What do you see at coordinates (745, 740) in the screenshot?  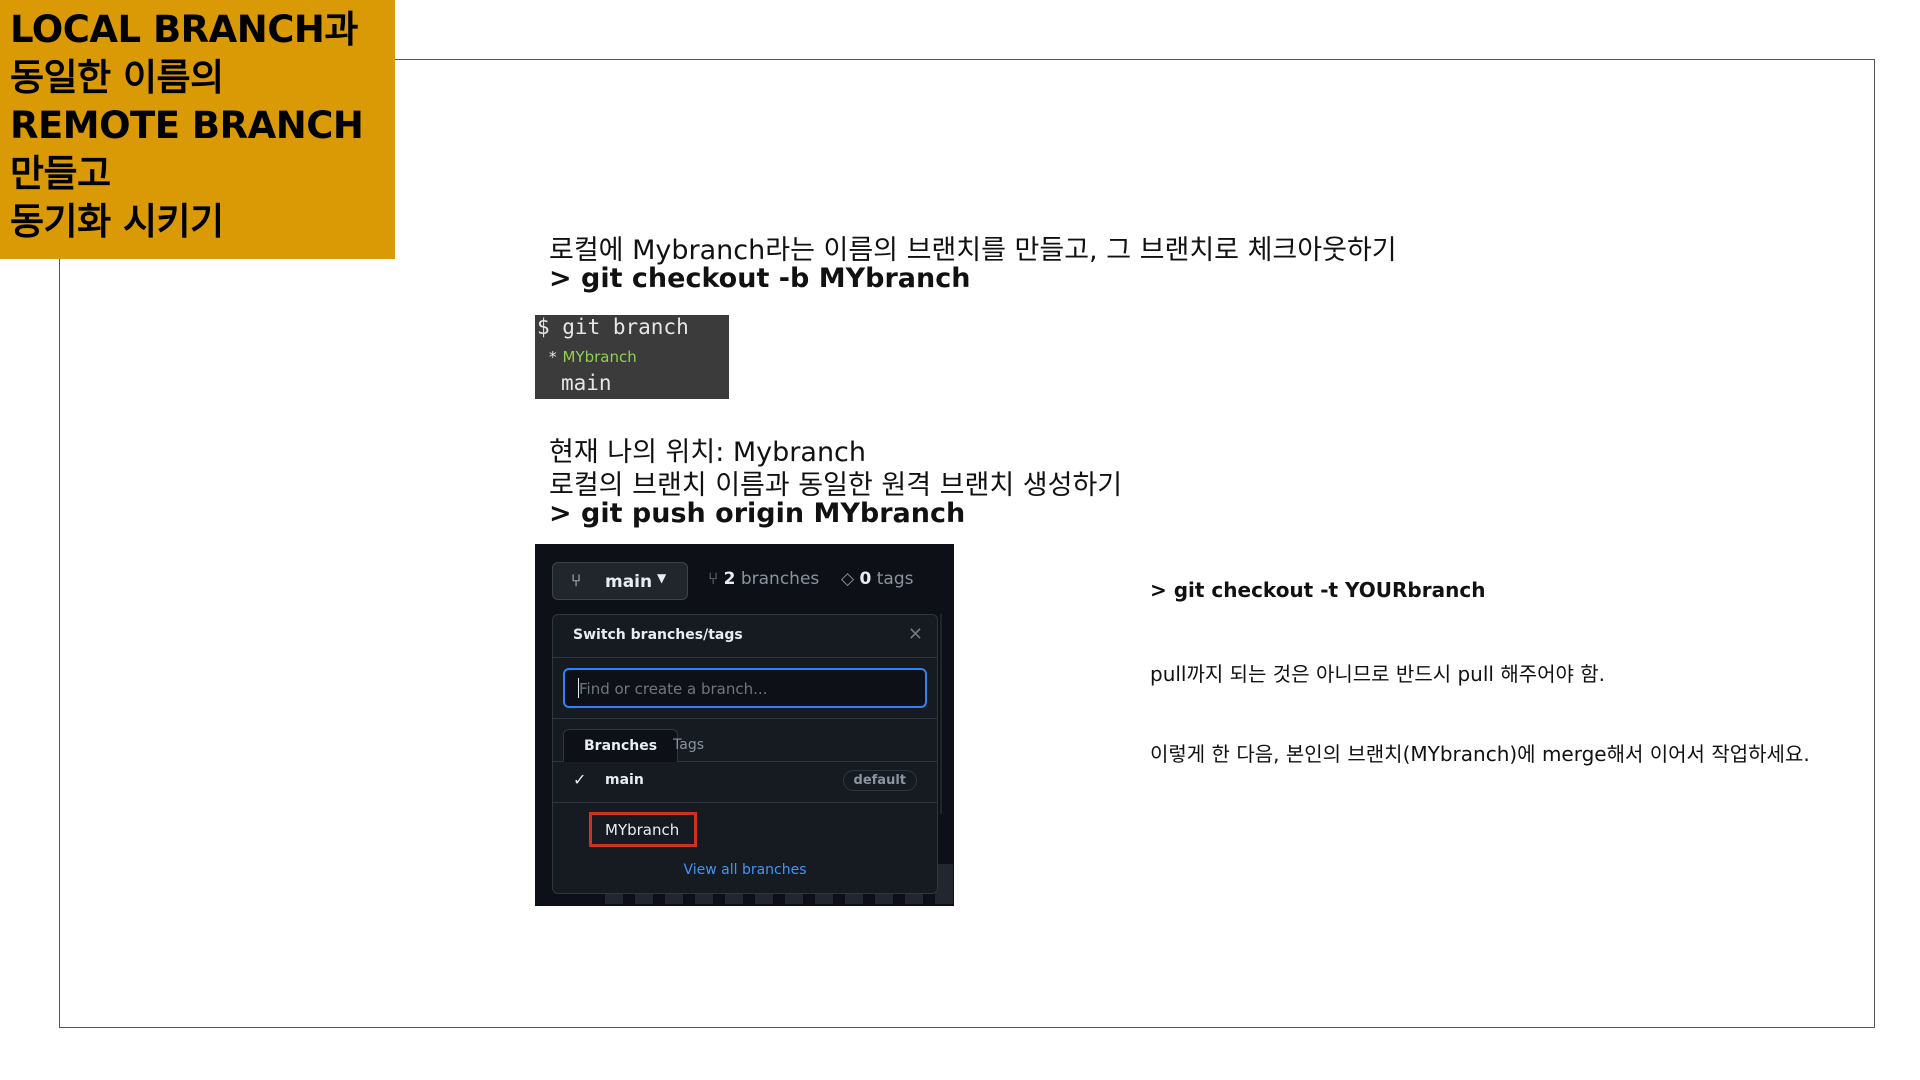 I see `dropdown-tabs: Branches Tags` at bounding box center [745, 740].